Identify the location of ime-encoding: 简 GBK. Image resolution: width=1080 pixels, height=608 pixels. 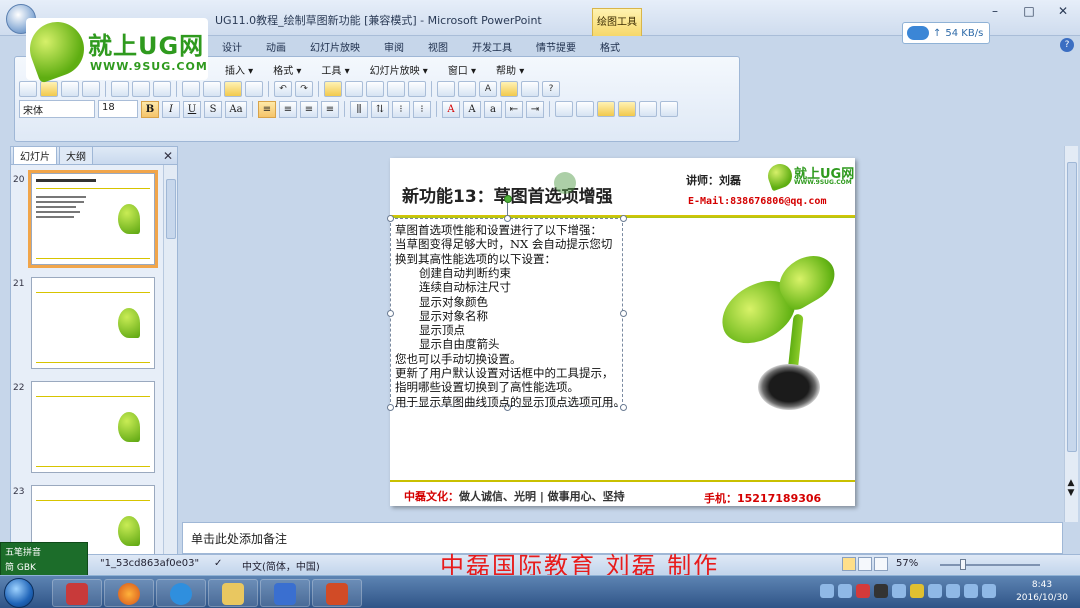
(20, 566).